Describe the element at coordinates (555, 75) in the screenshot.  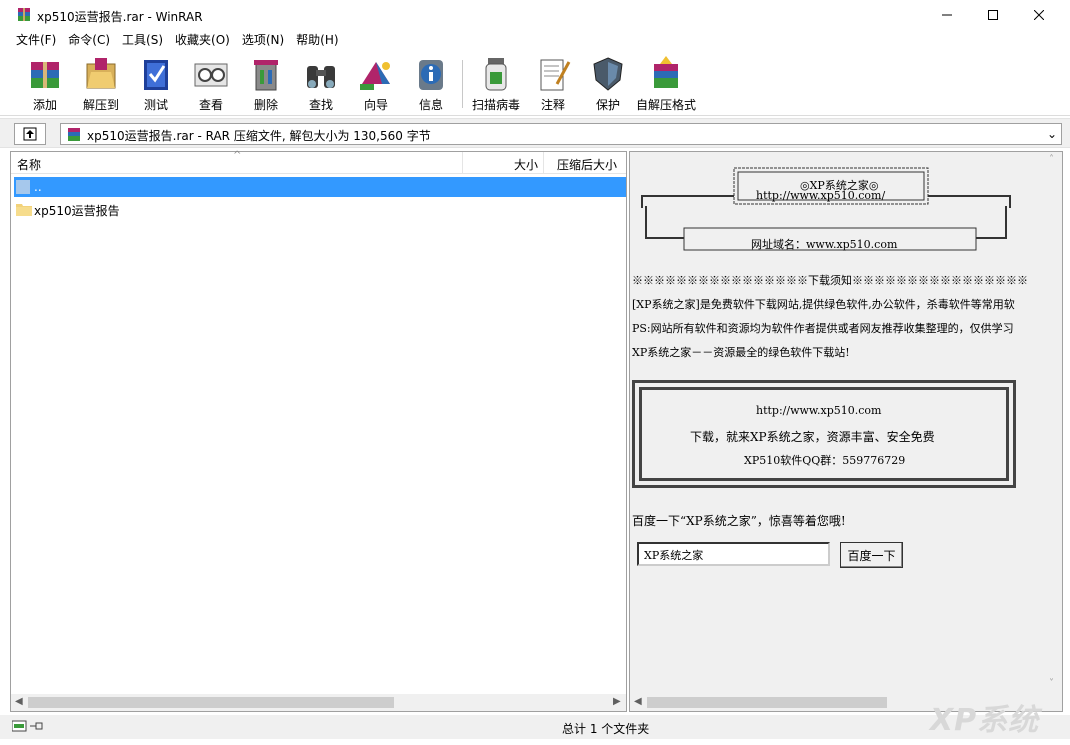
I see `comment-icon` at that location.